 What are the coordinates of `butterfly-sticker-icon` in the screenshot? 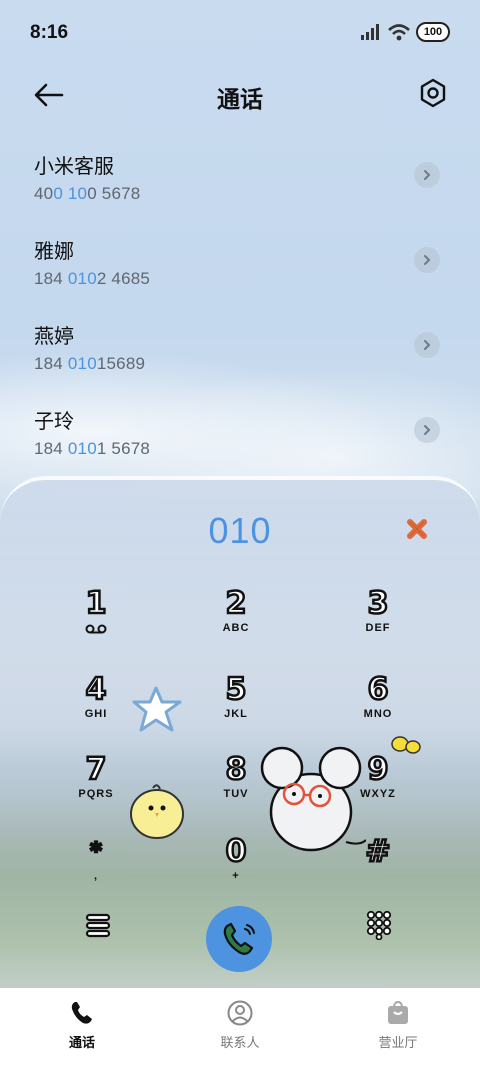 It's located at (406, 745).